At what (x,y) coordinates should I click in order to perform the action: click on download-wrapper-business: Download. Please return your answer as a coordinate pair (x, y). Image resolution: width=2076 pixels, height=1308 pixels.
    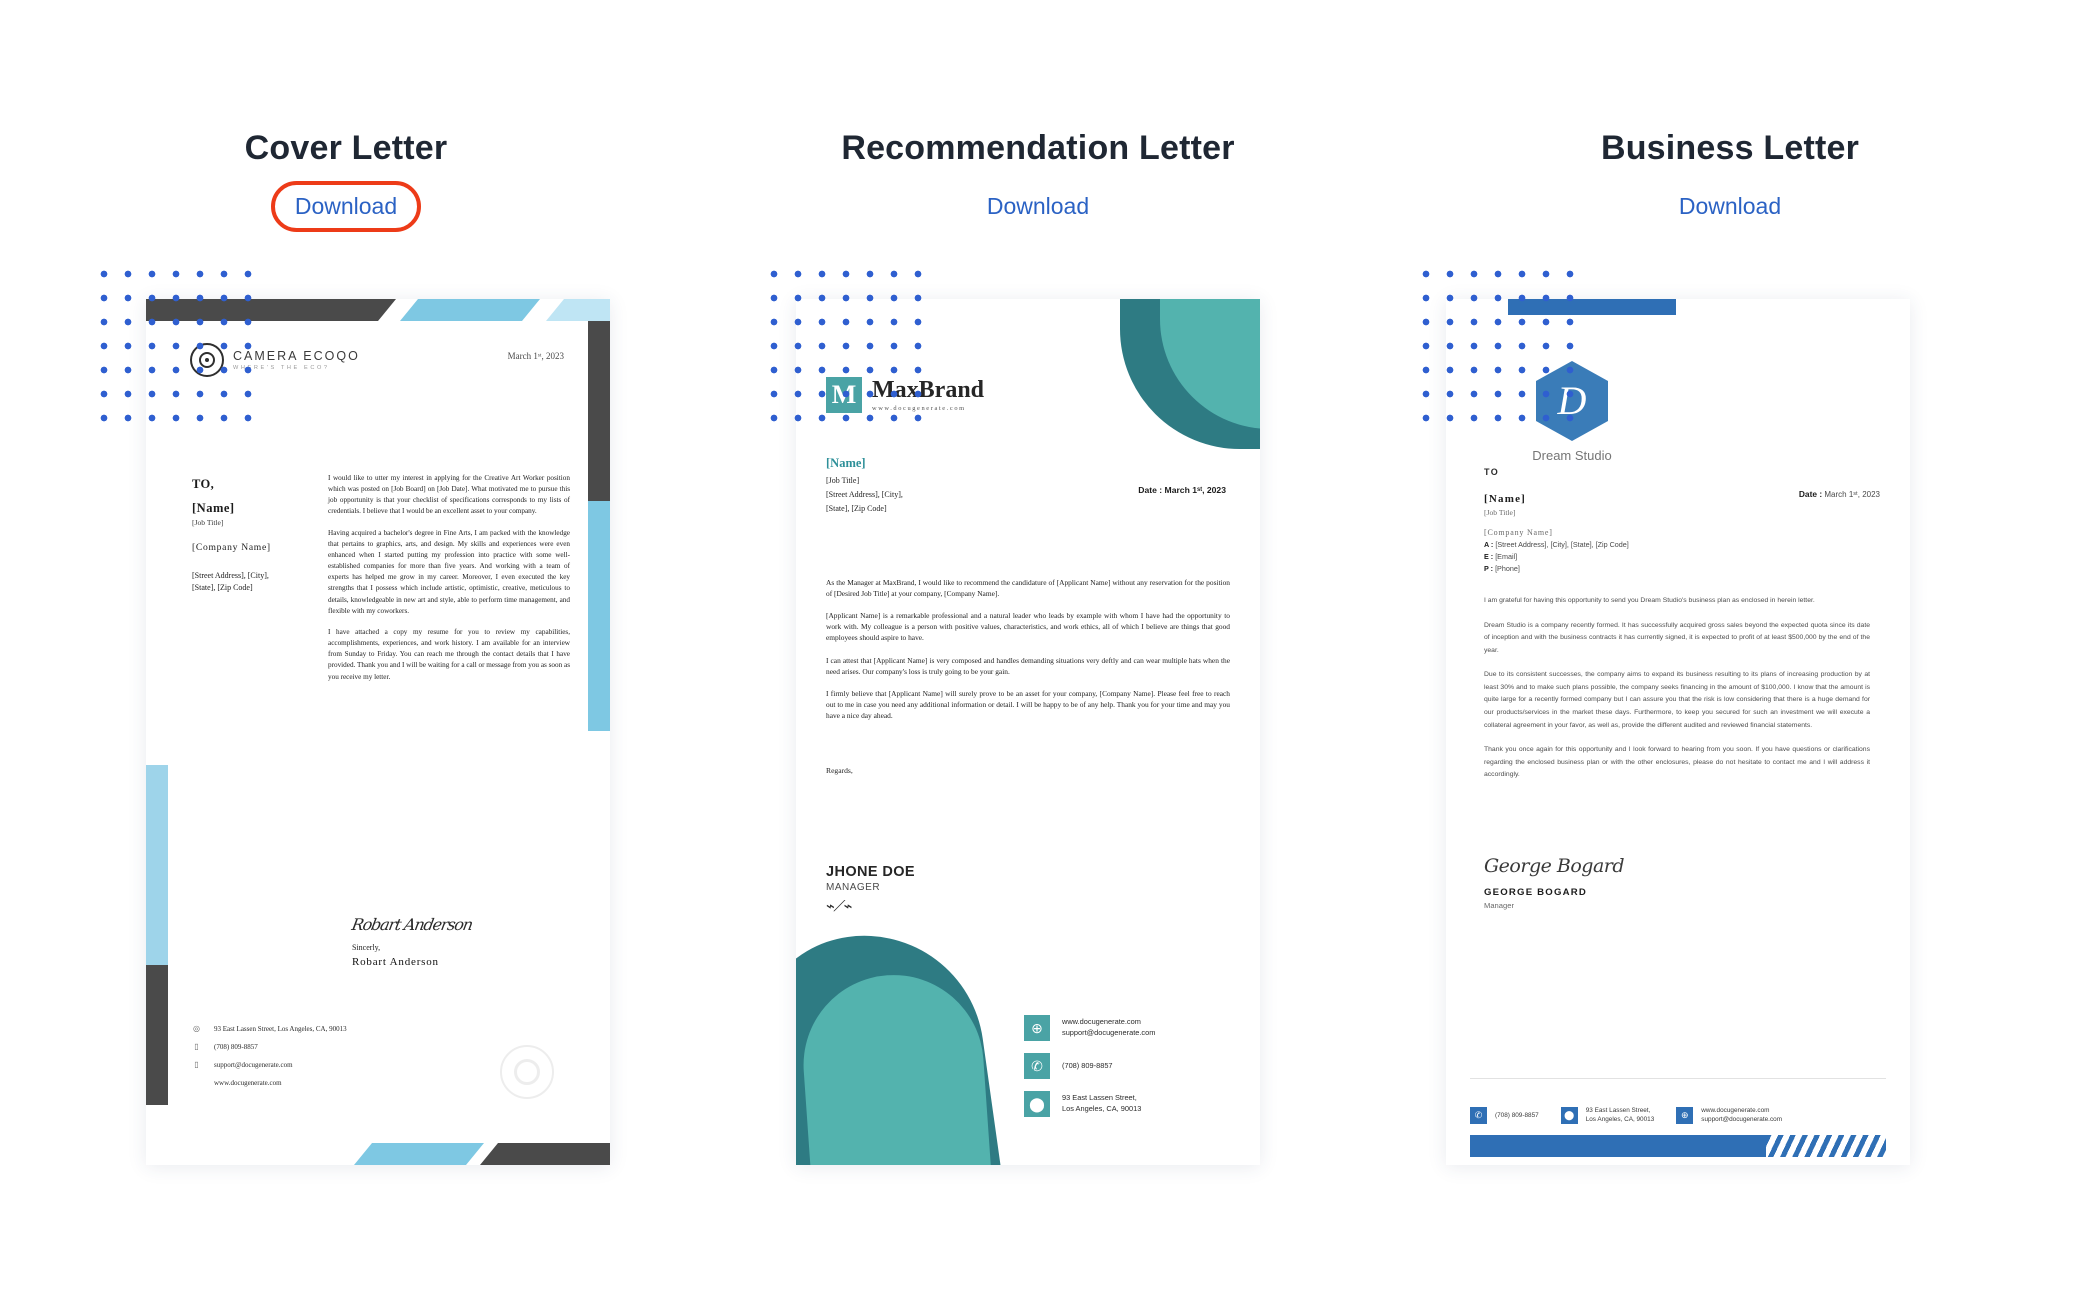
    Looking at the image, I should click on (1730, 206).